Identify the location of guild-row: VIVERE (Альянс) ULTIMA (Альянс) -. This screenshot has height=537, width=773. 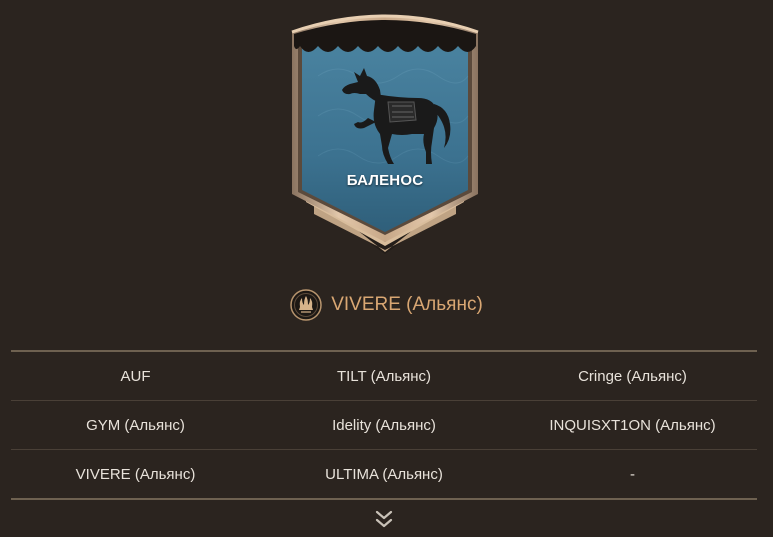
(384, 473).